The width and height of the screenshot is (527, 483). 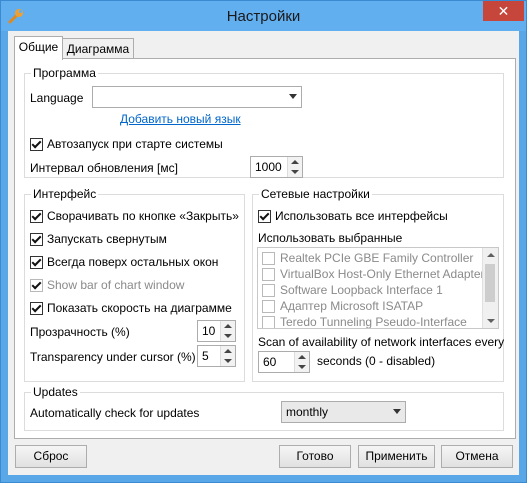 I want to click on program-group-title: Программа, so click(x=64, y=73).